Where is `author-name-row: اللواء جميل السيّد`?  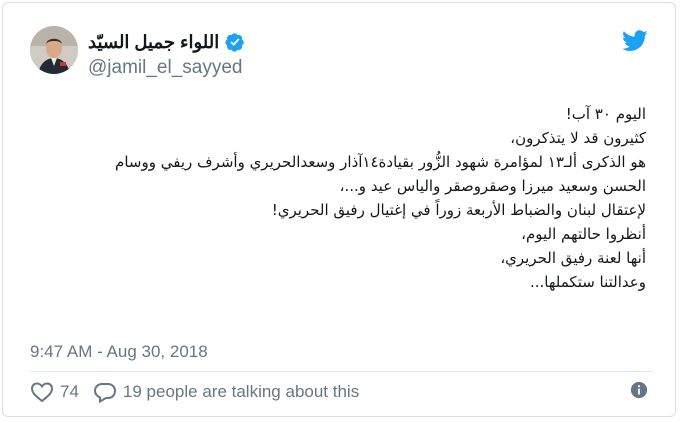 author-name-row: اللواء جميل السيّد is located at coordinates (166, 42).